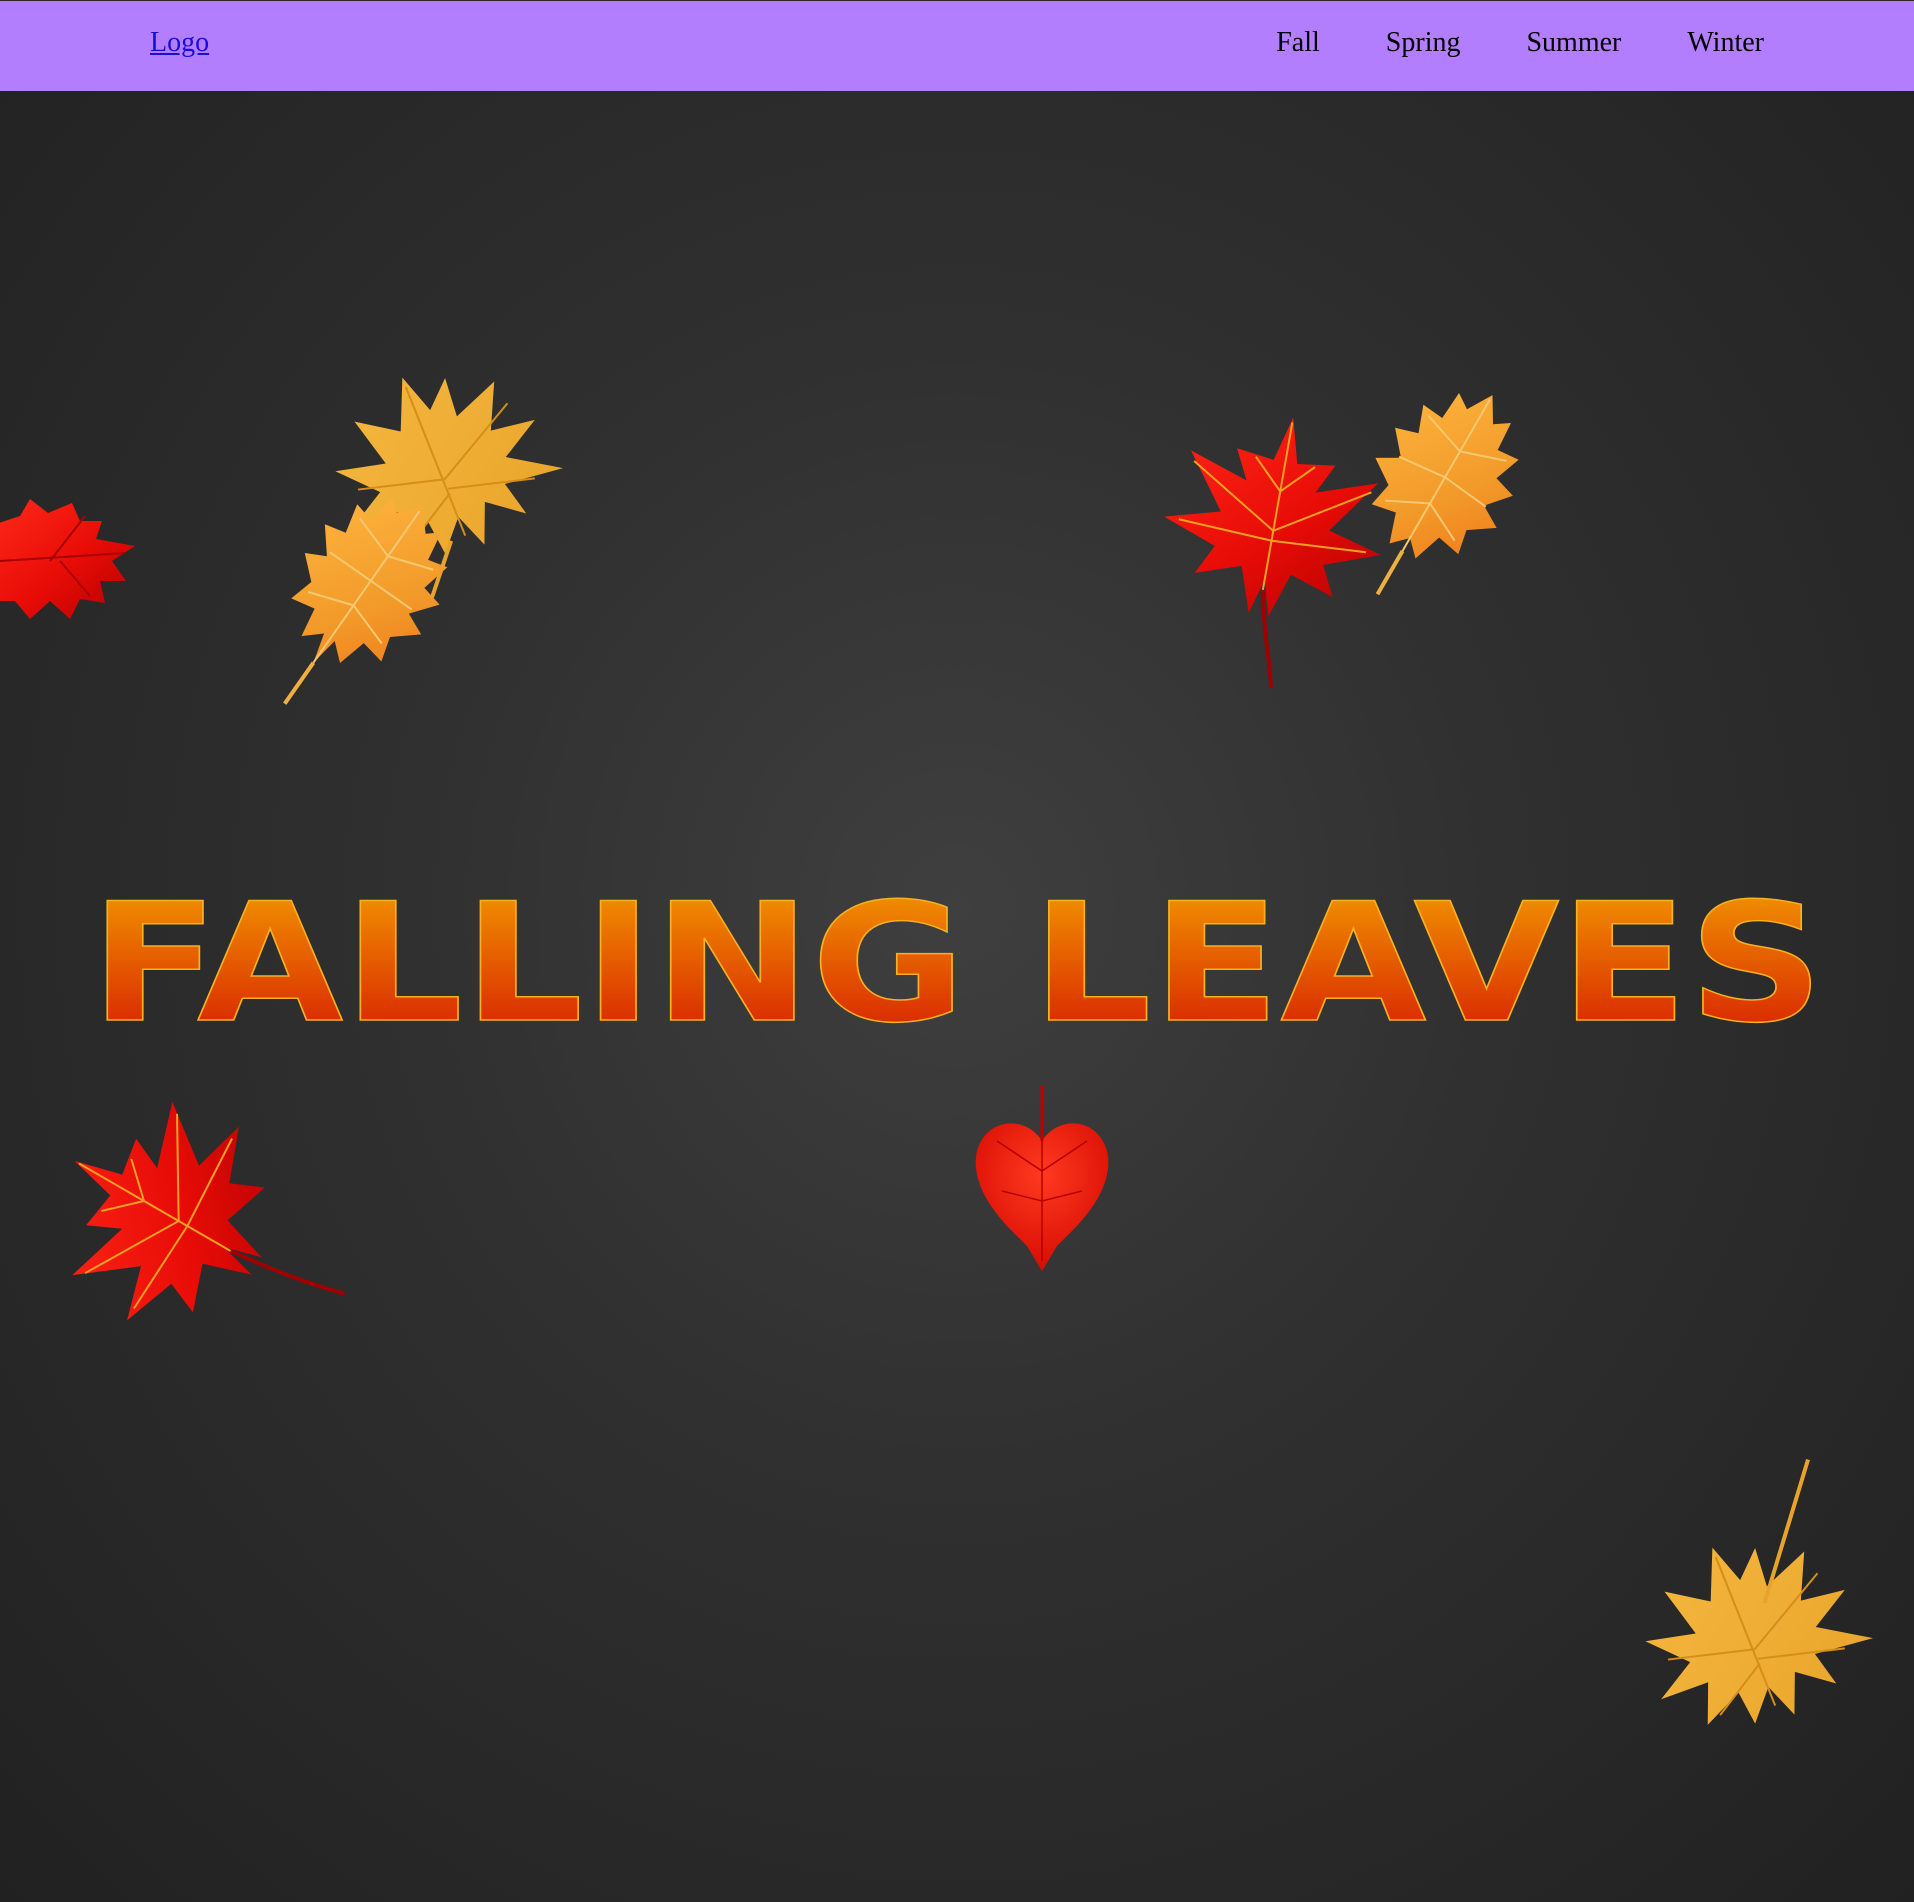 This screenshot has width=1914, height=1902. Describe the element at coordinates (1759, 1592) in the screenshot. I see `yellow-maple-leaf-icon` at that location.